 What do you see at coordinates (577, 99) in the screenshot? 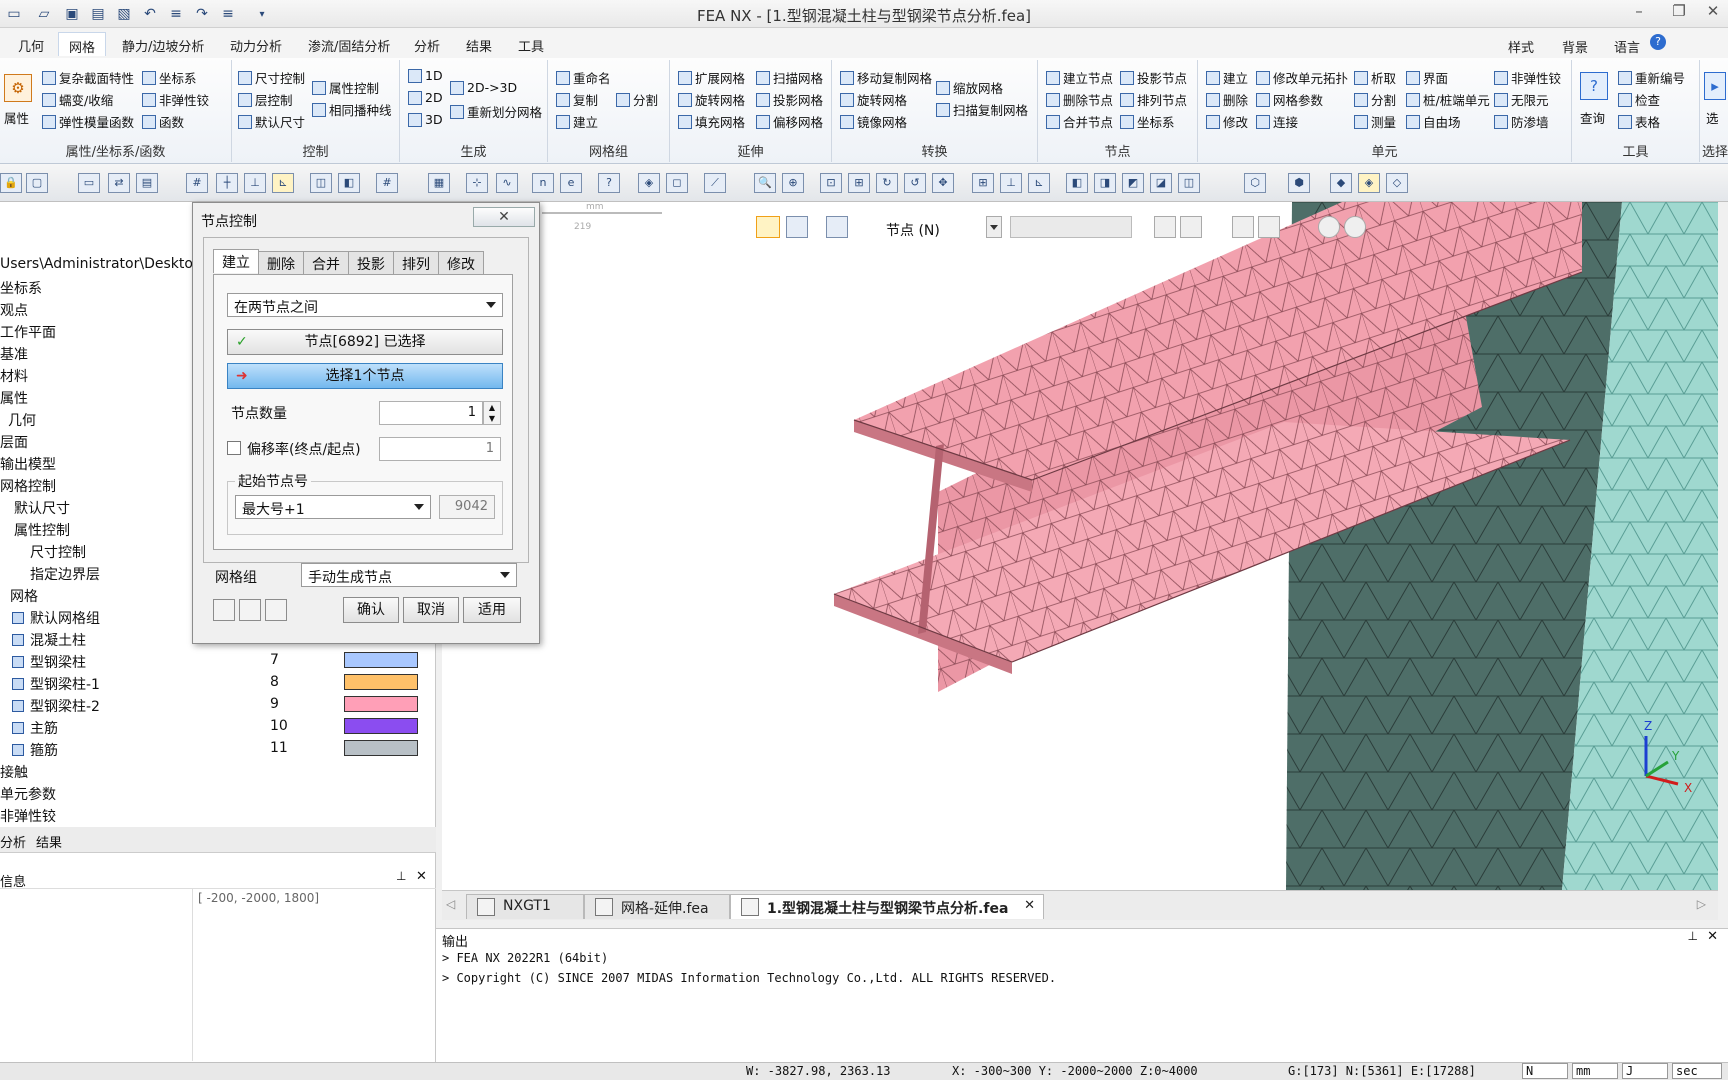
I see `copy-group-button: 复制` at bounding box center [577, 99].